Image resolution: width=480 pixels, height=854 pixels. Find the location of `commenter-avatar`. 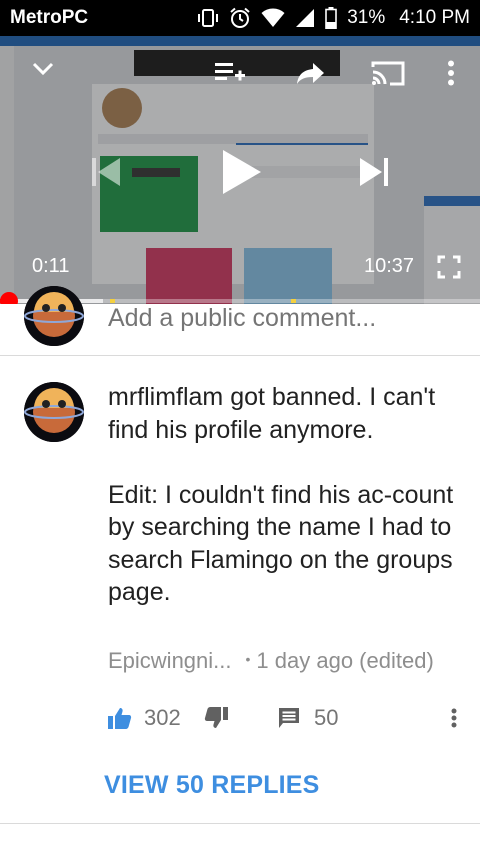

commenter-avatar is located at coordinates (54, 412).